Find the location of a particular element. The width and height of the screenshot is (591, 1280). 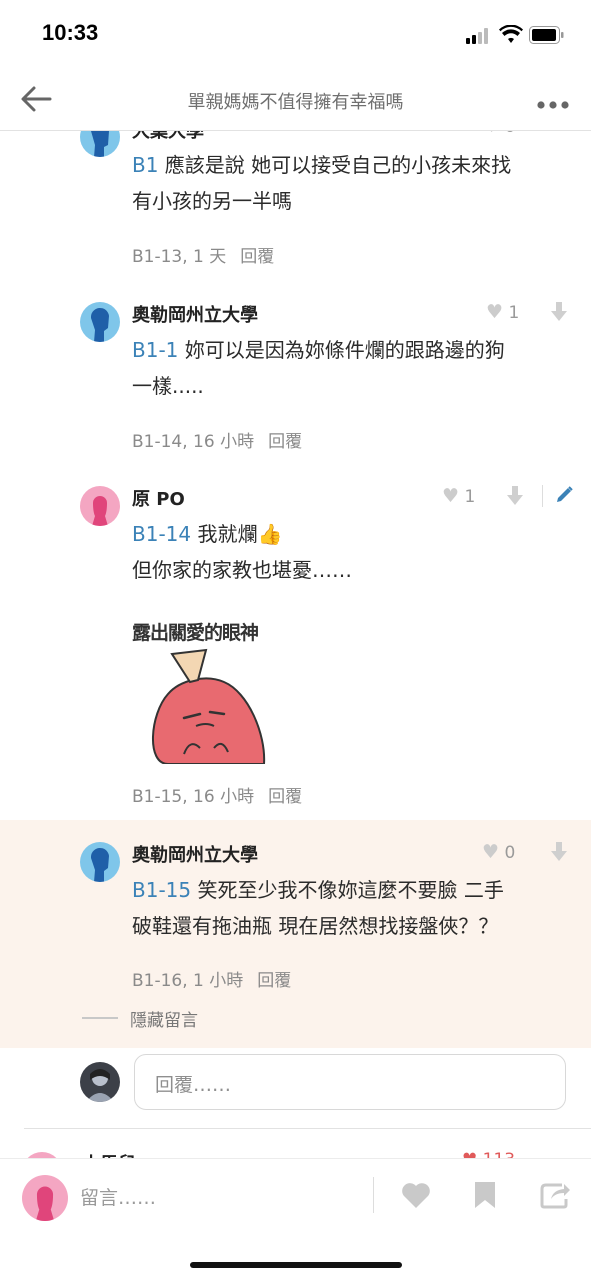

comment-text: 有小孩的另一半嗎 is located at coordinates (212, 201).